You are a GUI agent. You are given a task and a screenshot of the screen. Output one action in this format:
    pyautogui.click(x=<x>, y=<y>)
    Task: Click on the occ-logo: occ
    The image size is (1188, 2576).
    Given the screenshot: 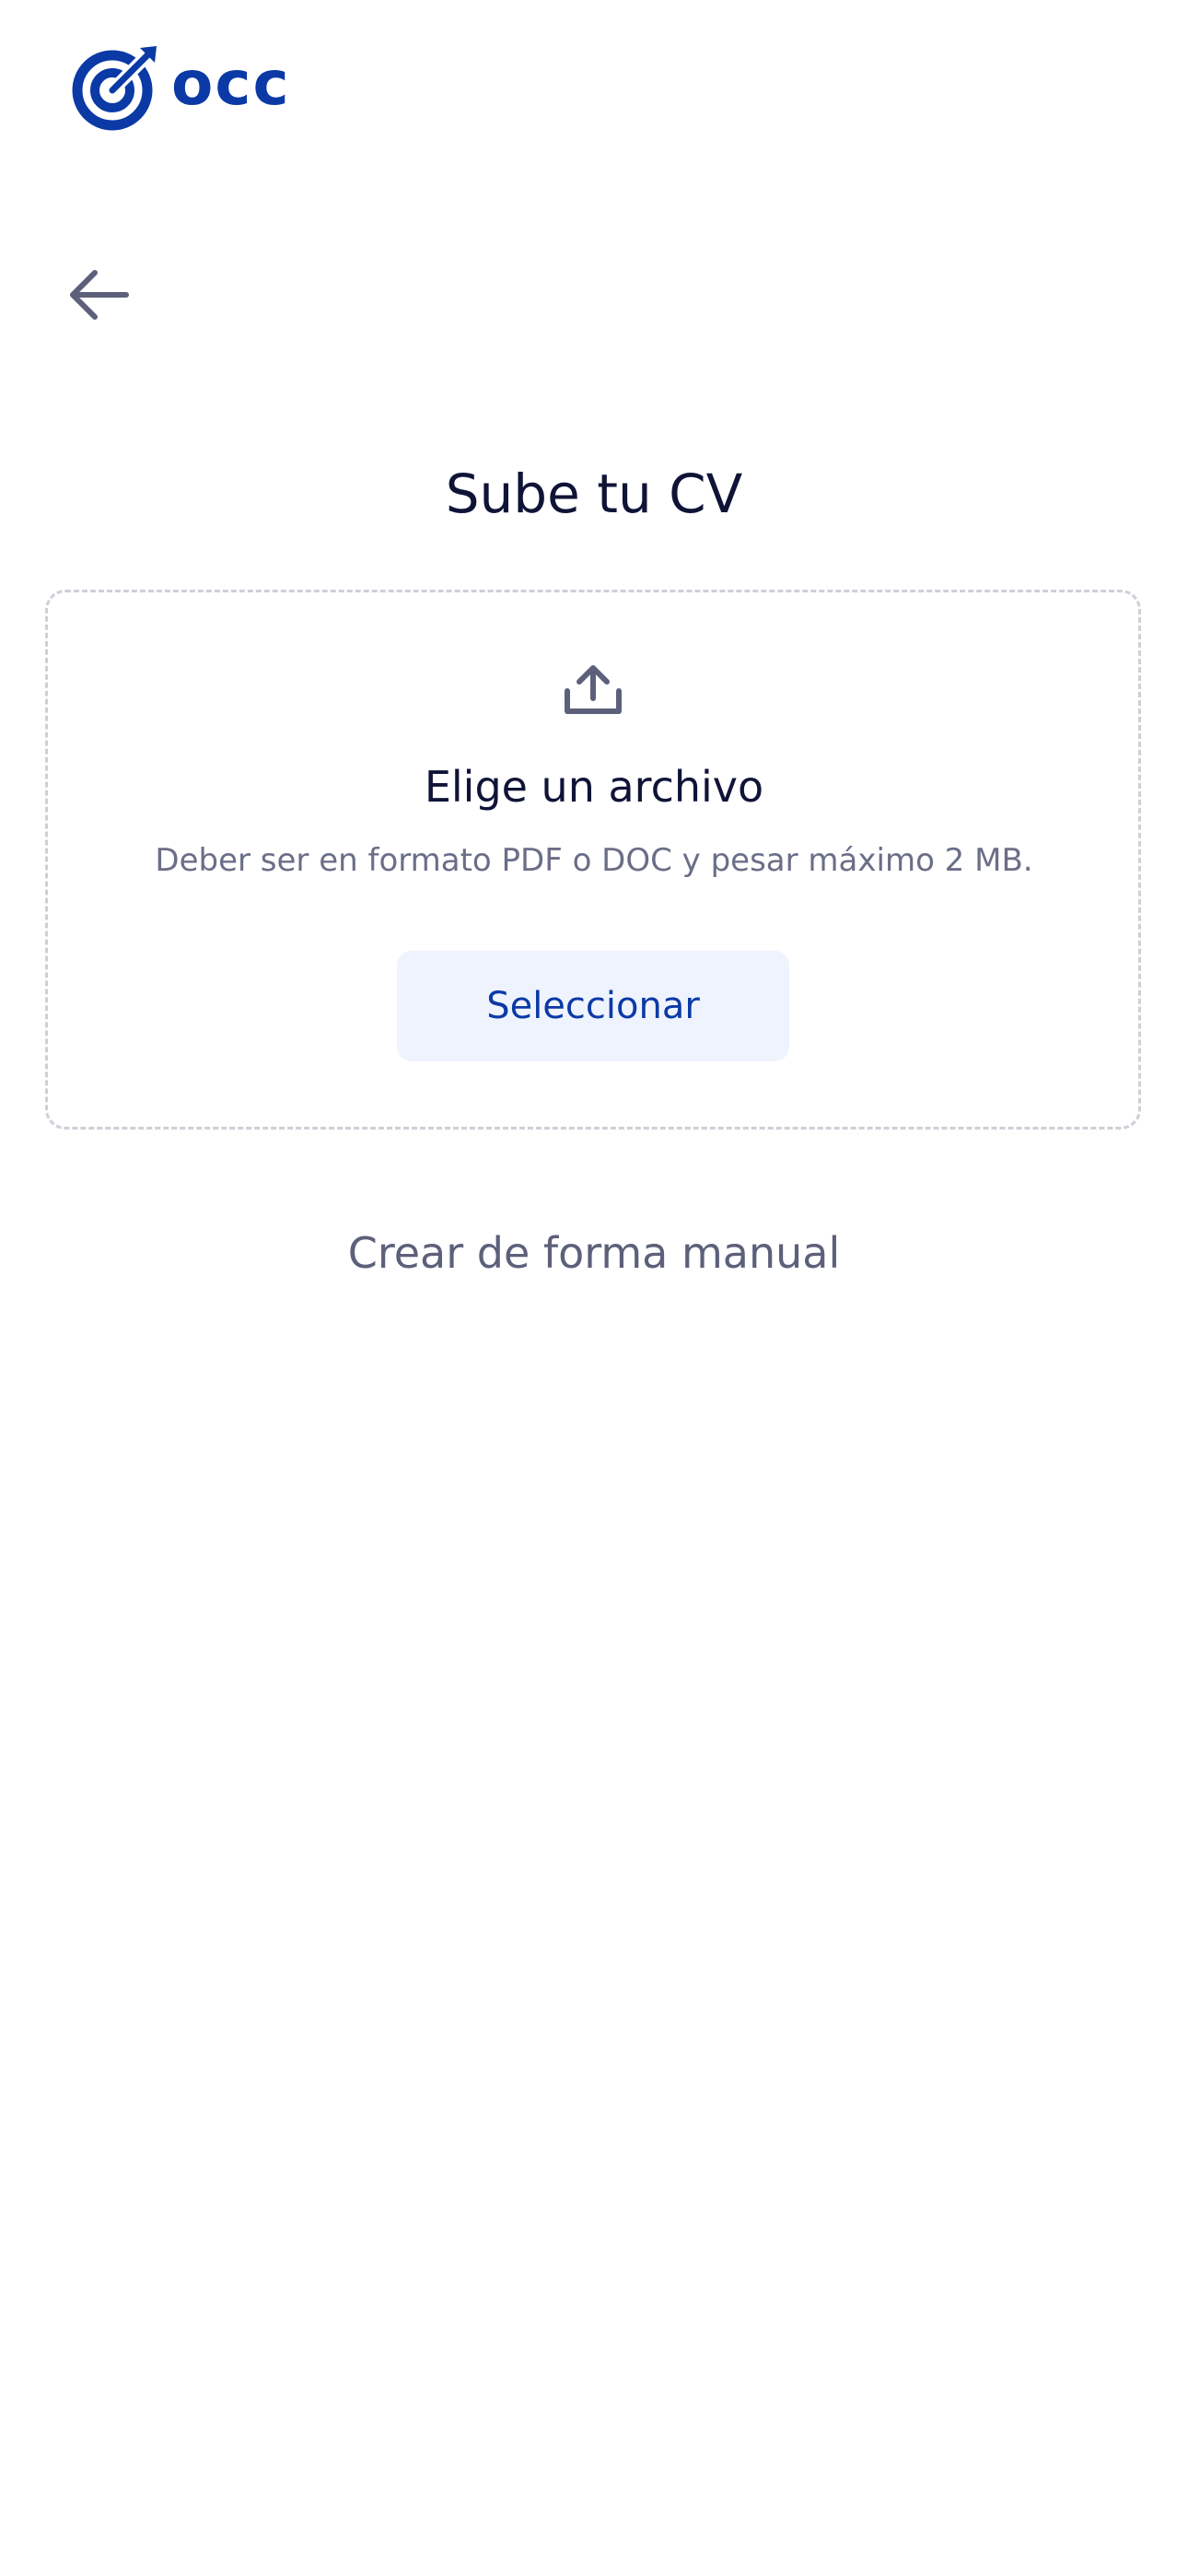 What is the action you would take?
    pyautogui.click(x=181, y=86)
    